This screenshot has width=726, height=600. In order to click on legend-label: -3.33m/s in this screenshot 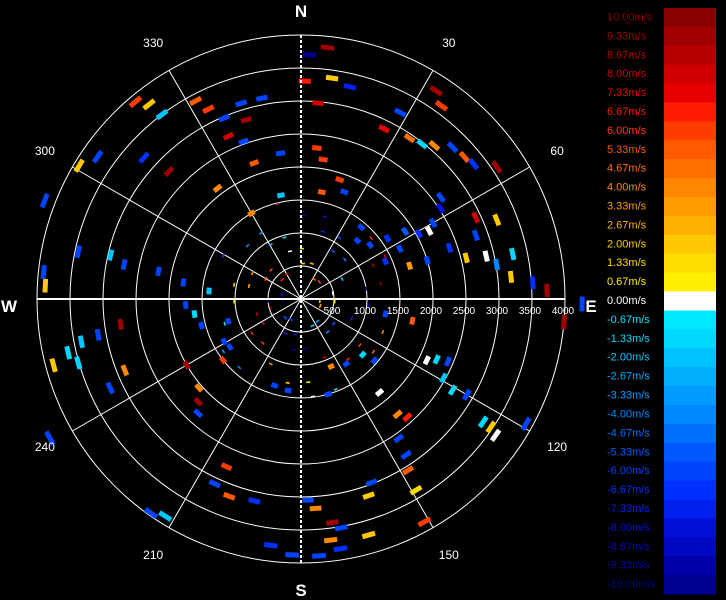, I will do `click(628, 396)`.